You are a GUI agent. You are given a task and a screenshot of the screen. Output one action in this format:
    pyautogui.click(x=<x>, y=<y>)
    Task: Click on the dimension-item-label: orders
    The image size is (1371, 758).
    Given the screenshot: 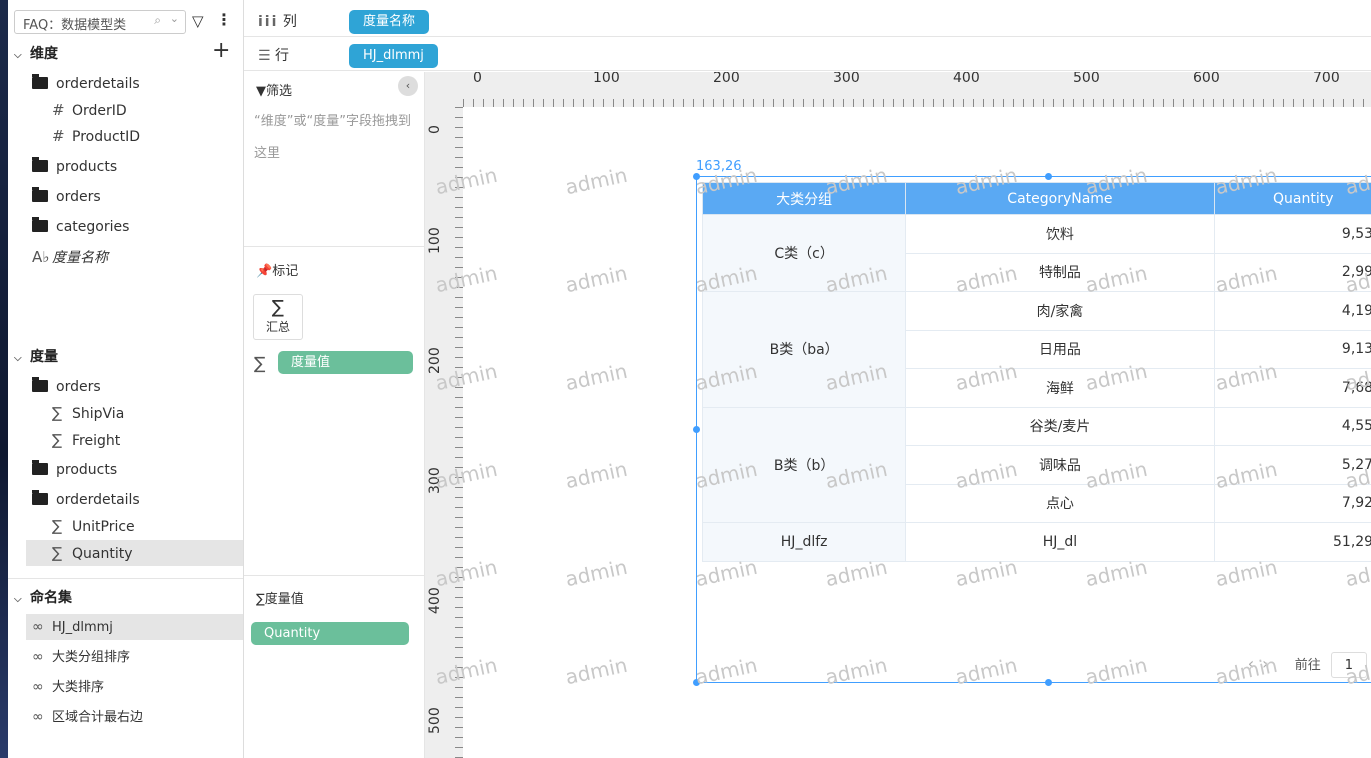 What is the action you would take?
    pyautogui.click(x=78, y=197)
    